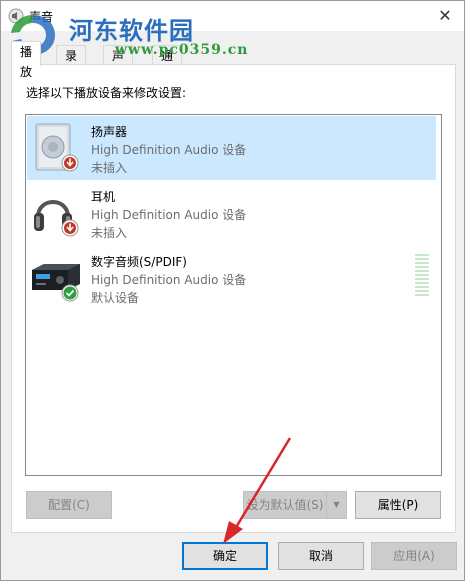 The image size is (465, 582). I want to click on properties-button: 属性(P), so click(398, 505).